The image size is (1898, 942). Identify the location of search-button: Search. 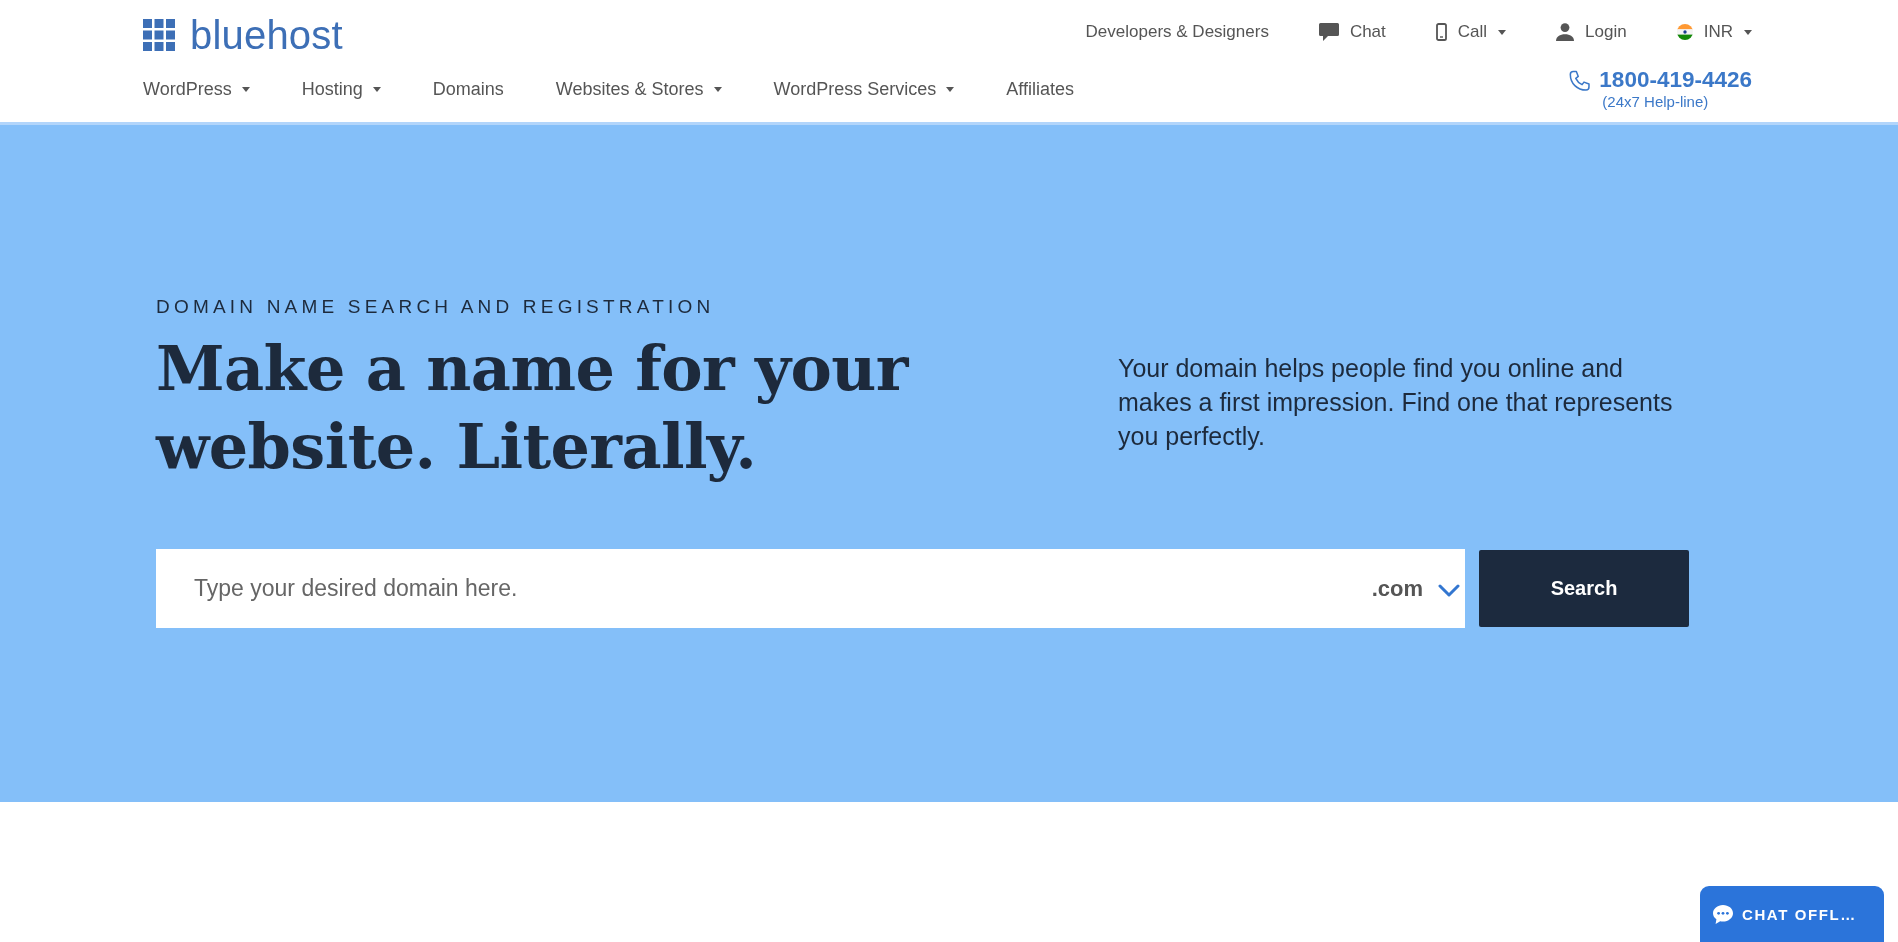
(1584, 588).